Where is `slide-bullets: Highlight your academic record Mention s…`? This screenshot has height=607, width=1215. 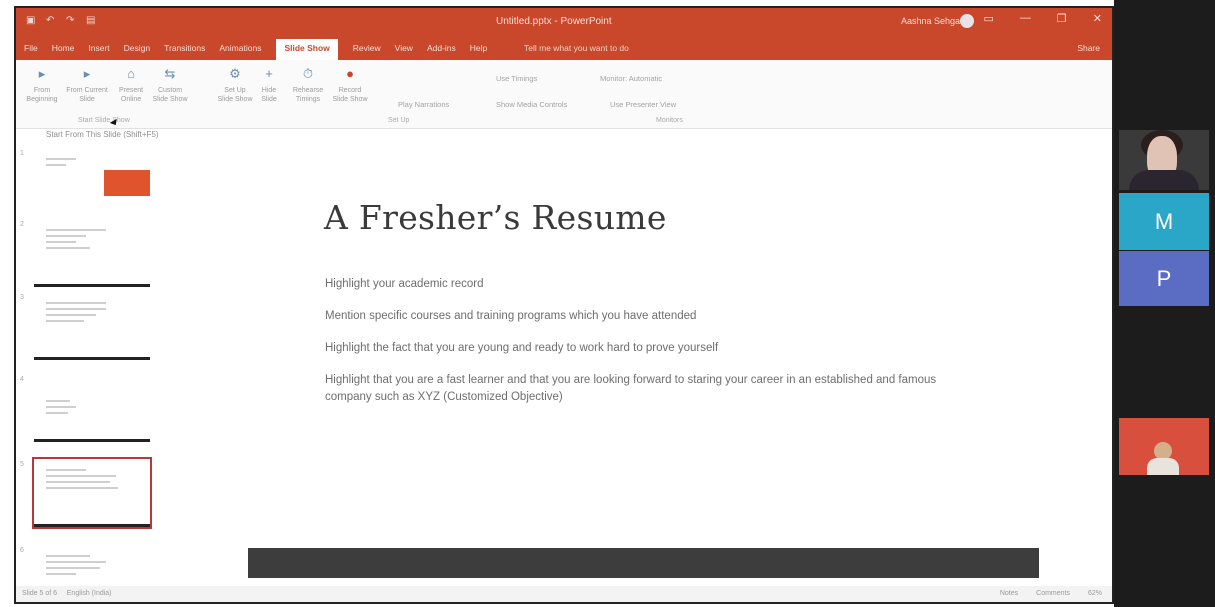 slide-bullets: Highlight your academic record Mention s… is located at coordinates (650, 348).